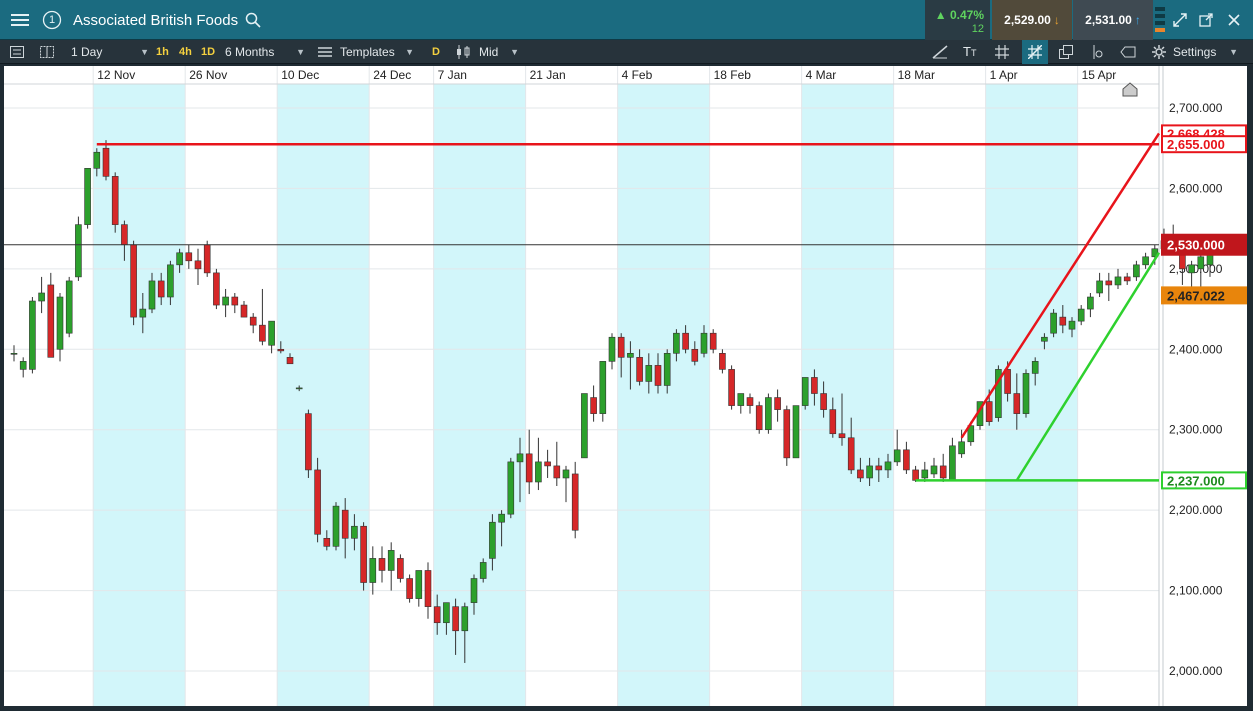 The image size is (1253, 711). What do you see at coordinates (1205, 52) in the screenshot?
I see `settings-dropdown: Settings ▼` at bounding box center [1205, 52].